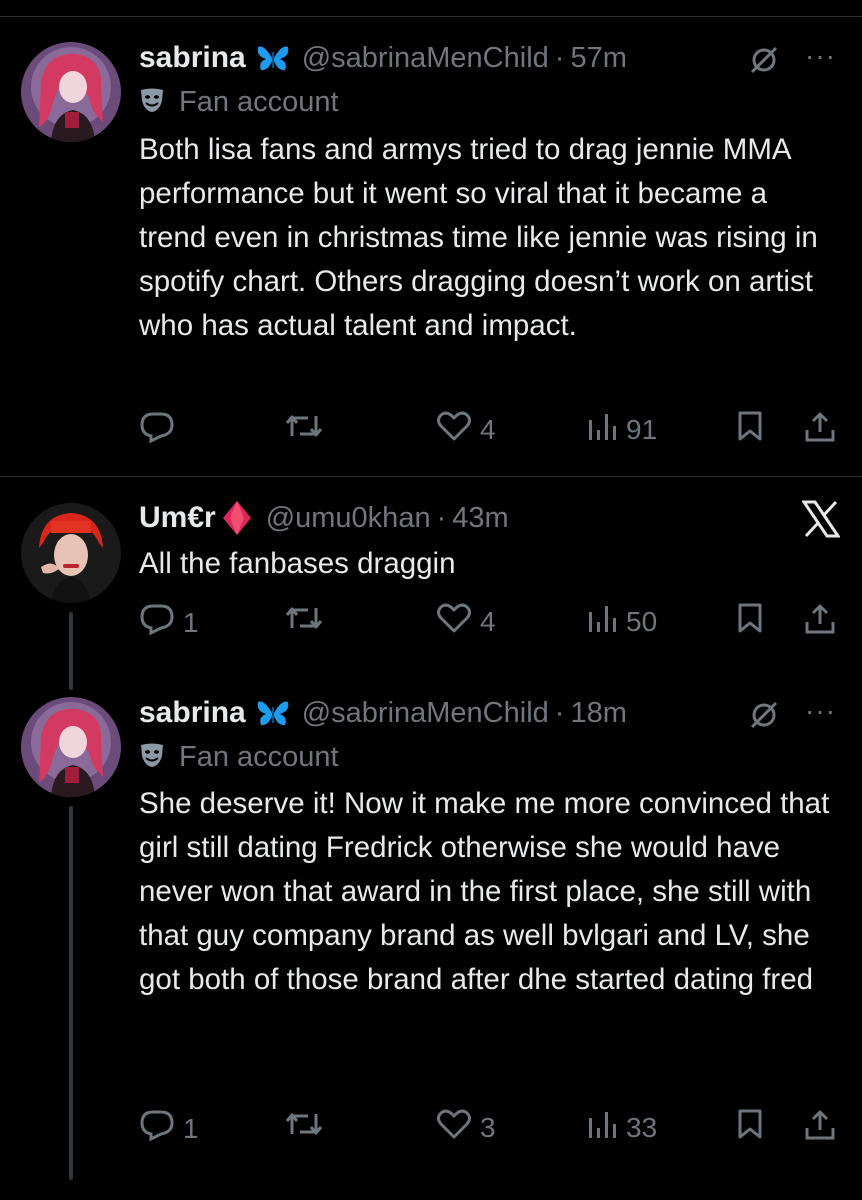  Describe the element at coordinates (821, 521) in the screenshot. I see `x-logo-icon` at that location.